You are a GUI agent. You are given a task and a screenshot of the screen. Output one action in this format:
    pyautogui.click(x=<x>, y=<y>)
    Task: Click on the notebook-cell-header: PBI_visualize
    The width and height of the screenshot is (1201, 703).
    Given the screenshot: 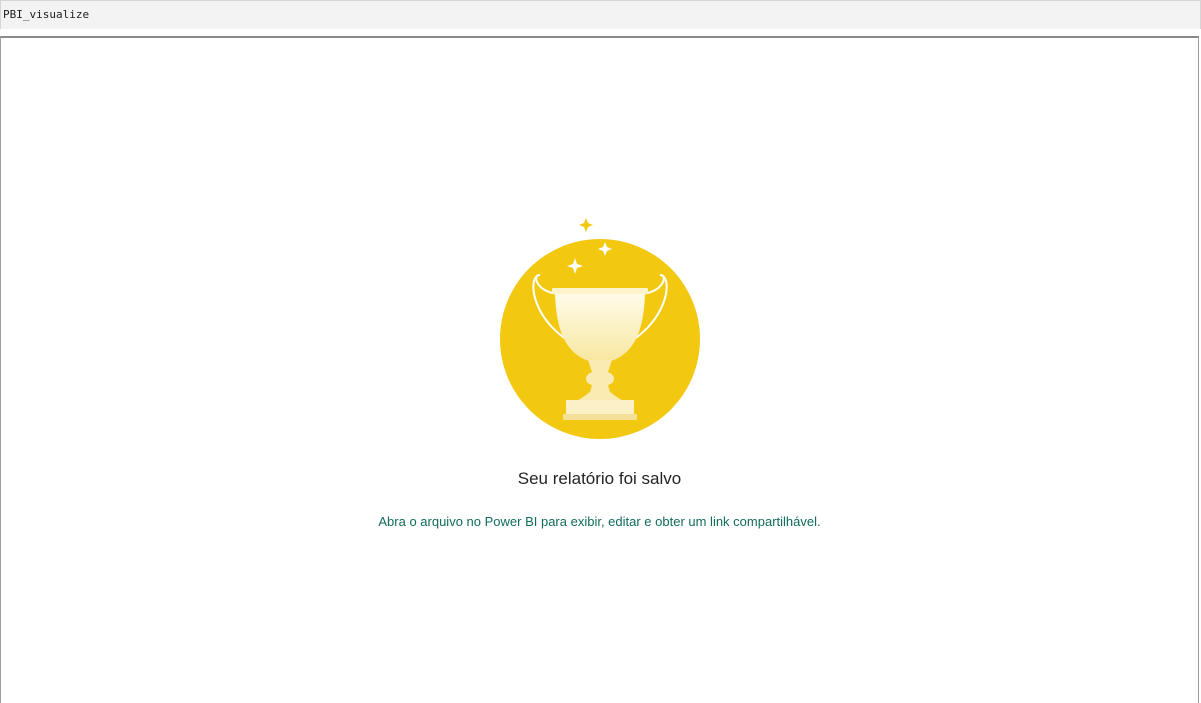 What is the action you would take?
    pyautogui.click(x=600, y=14)
    